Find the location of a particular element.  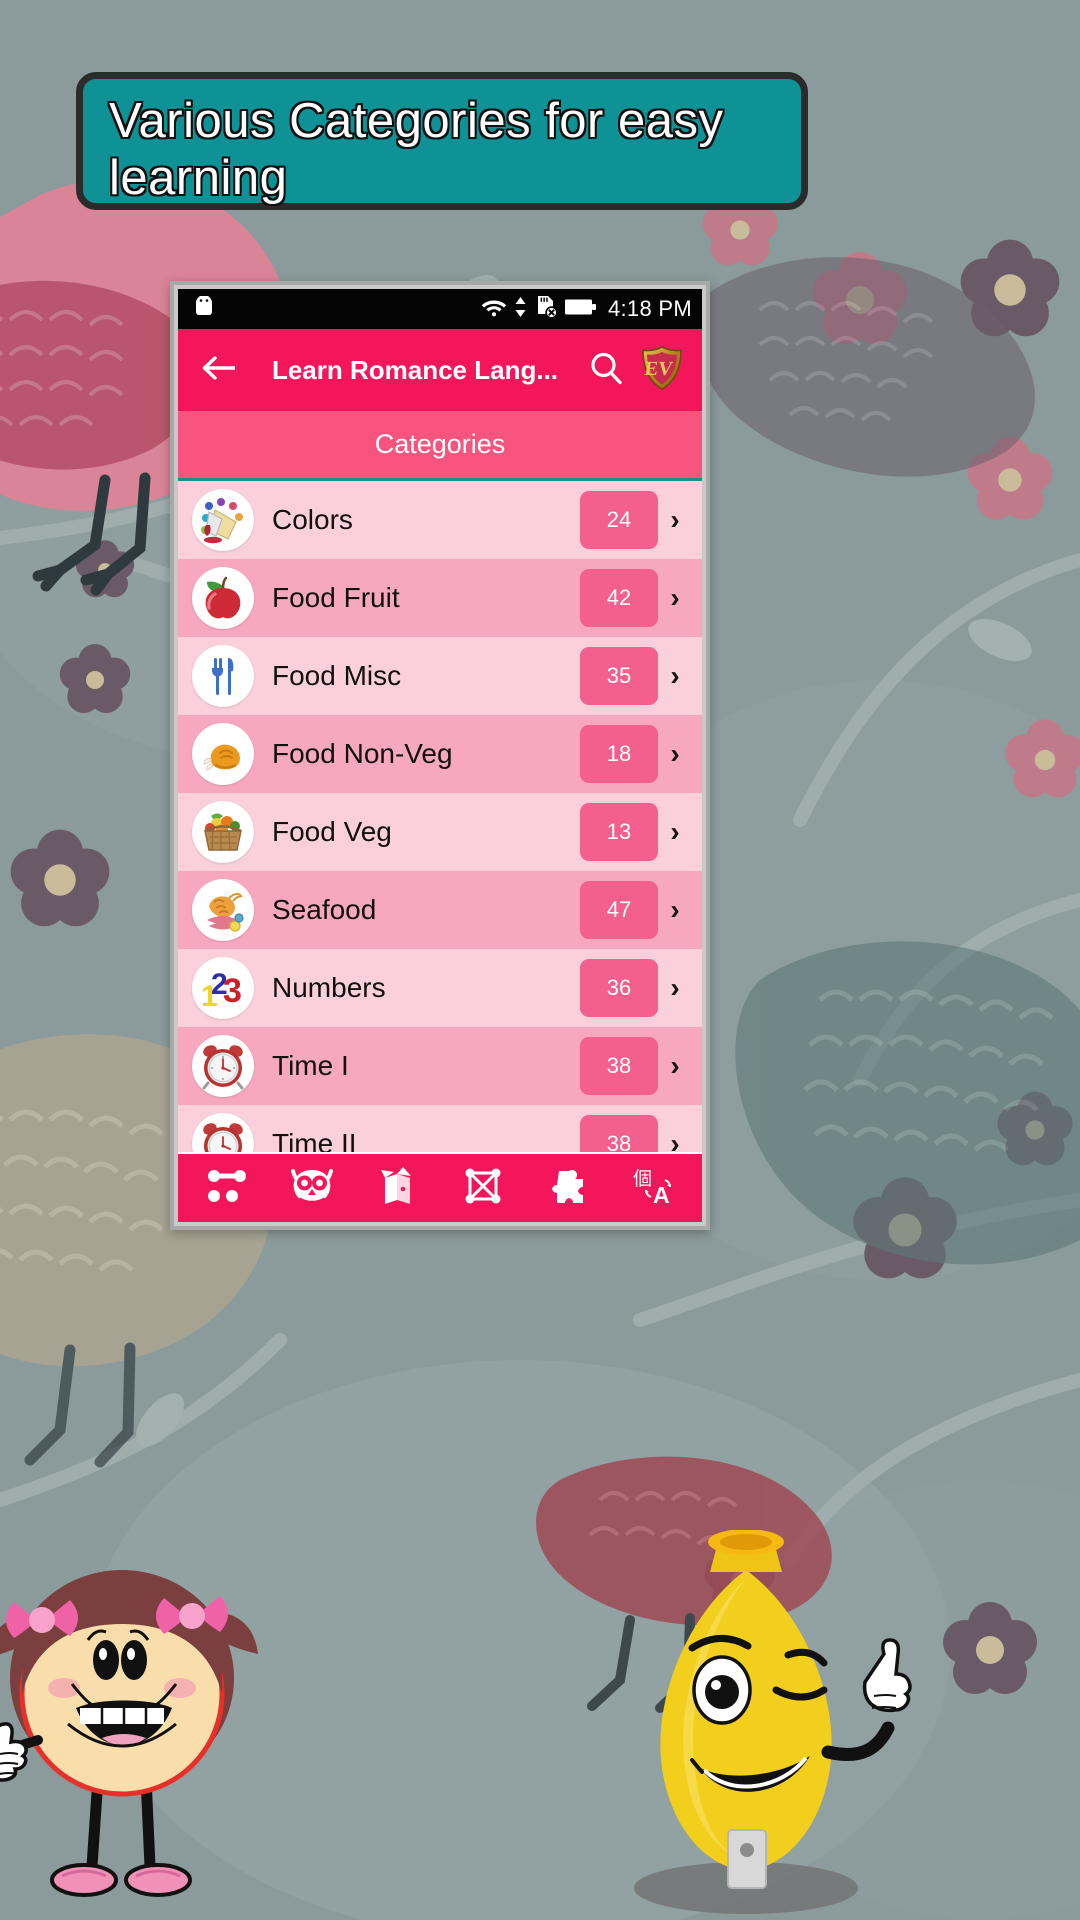

ev-shield-logo-icon: EV is located at coordinates (662, 370).